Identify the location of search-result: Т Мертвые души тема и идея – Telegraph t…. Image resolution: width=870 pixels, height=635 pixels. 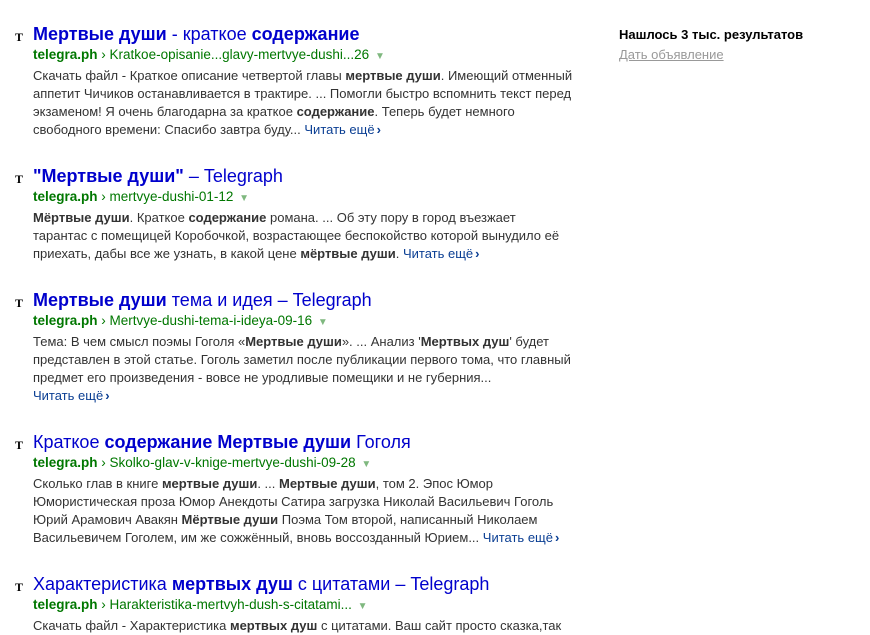
(286, 346).